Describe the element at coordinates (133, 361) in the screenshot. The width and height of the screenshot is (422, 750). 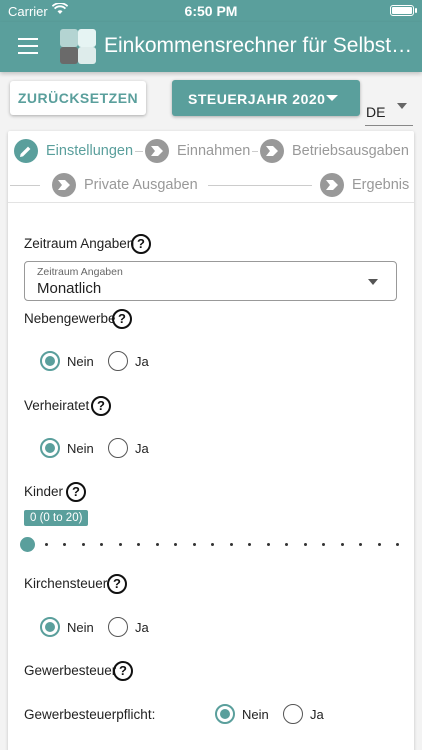
I see `nebengewerbe-ja-radio: Ja` at that location.